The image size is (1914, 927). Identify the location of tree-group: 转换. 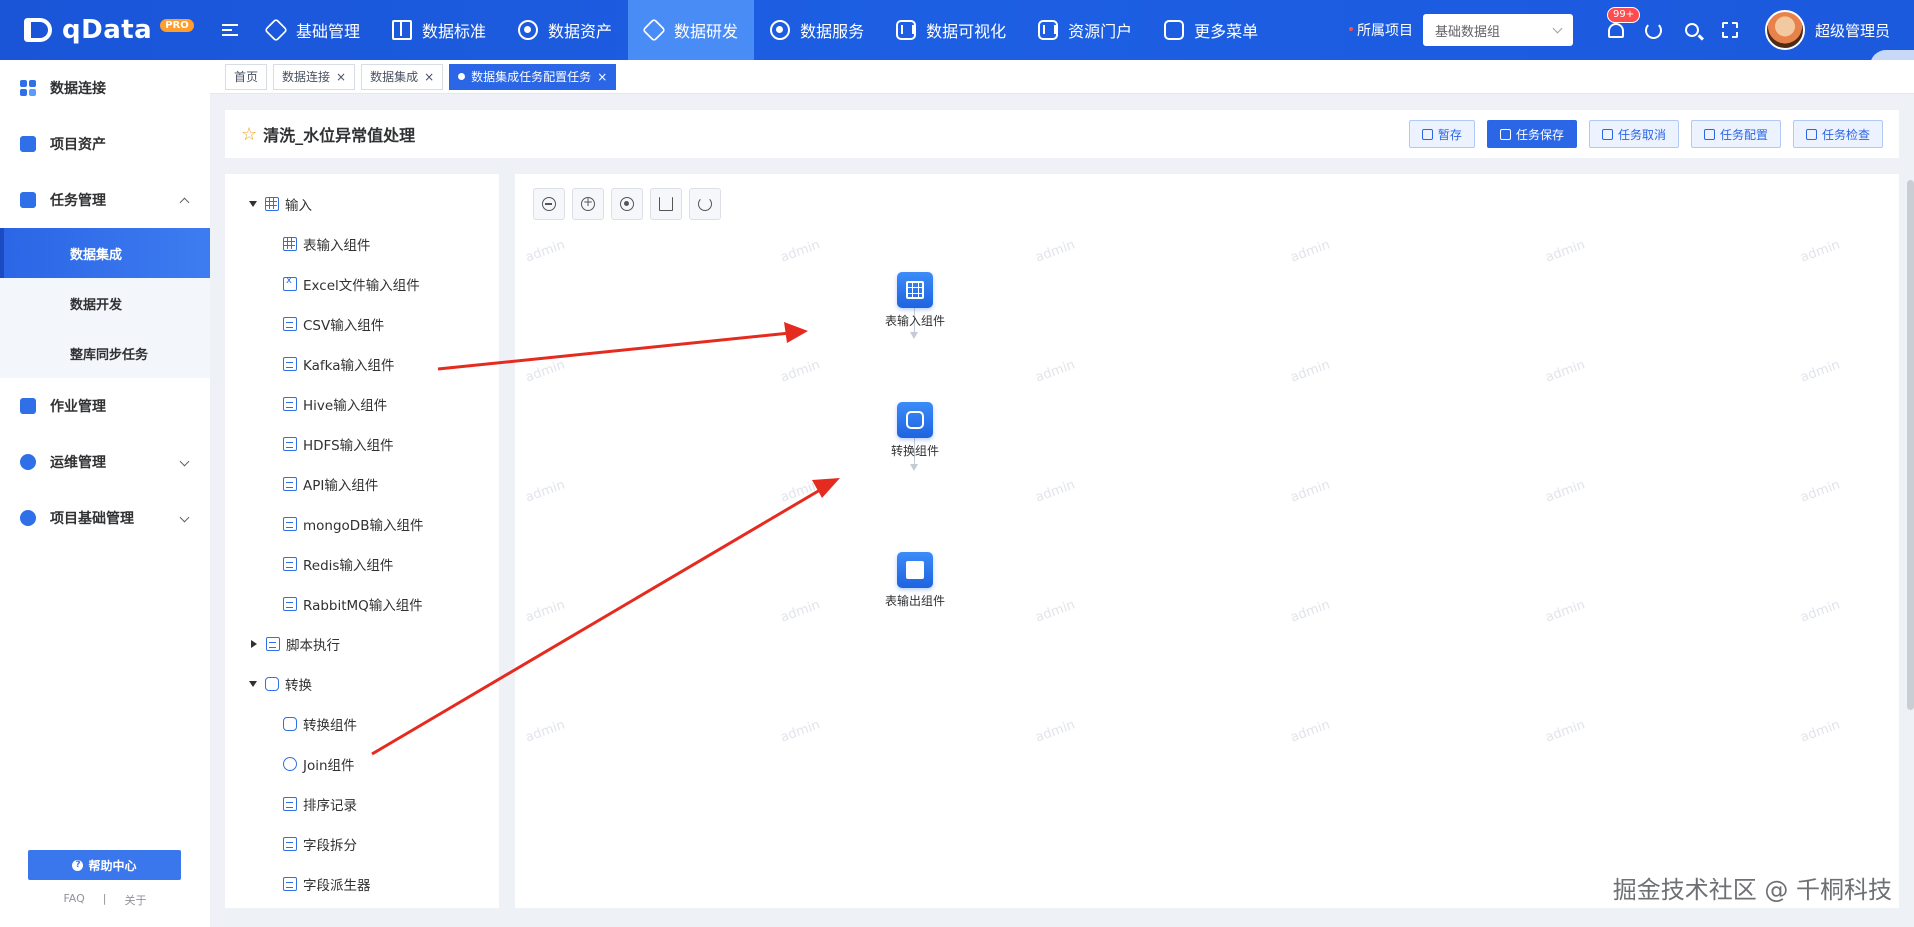
(362, 684).